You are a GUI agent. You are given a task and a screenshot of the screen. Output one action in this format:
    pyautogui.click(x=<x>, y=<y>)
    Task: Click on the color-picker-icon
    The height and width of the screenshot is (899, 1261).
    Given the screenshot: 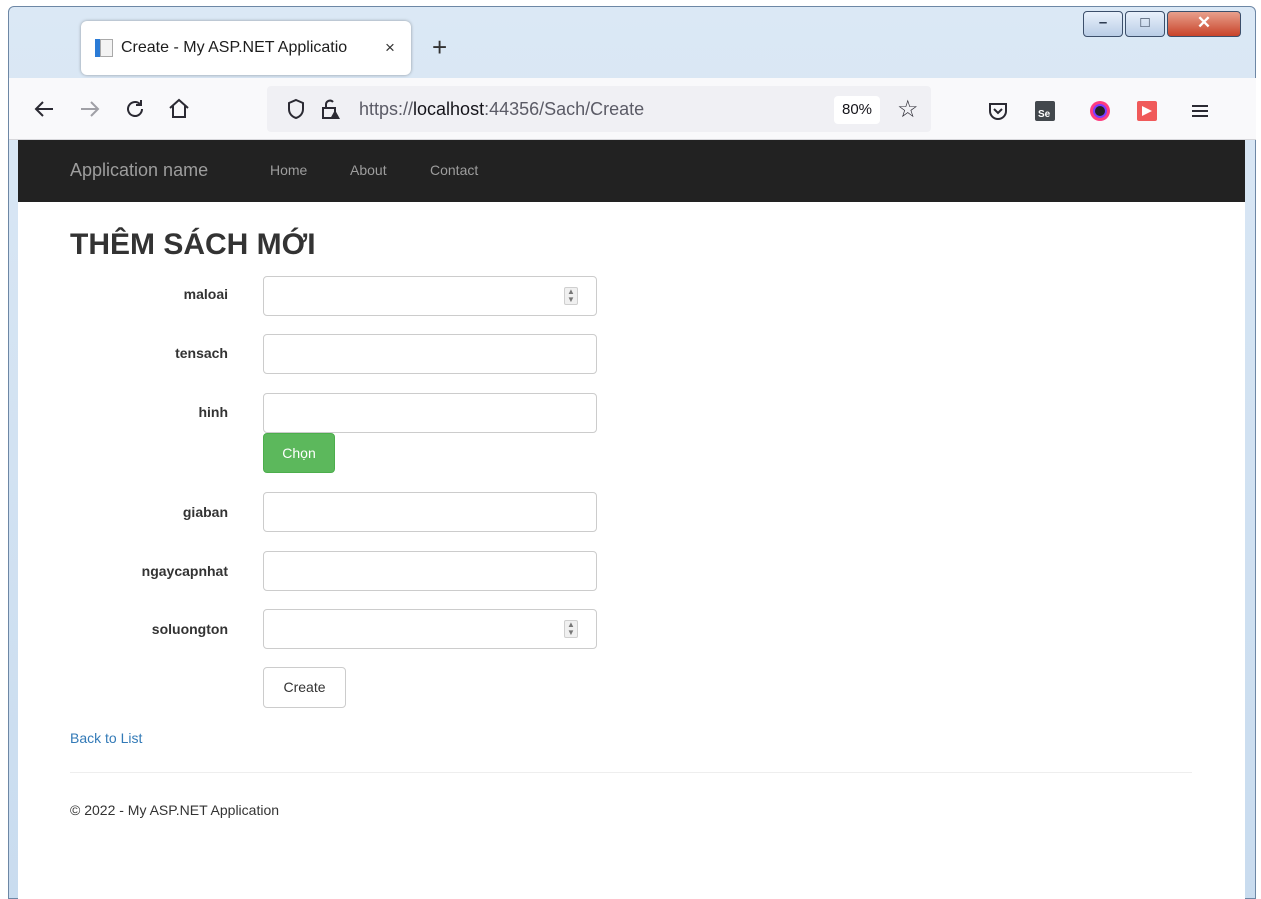 What is the action you would take?
    pyautogui.click(x=1100, y=111)
    